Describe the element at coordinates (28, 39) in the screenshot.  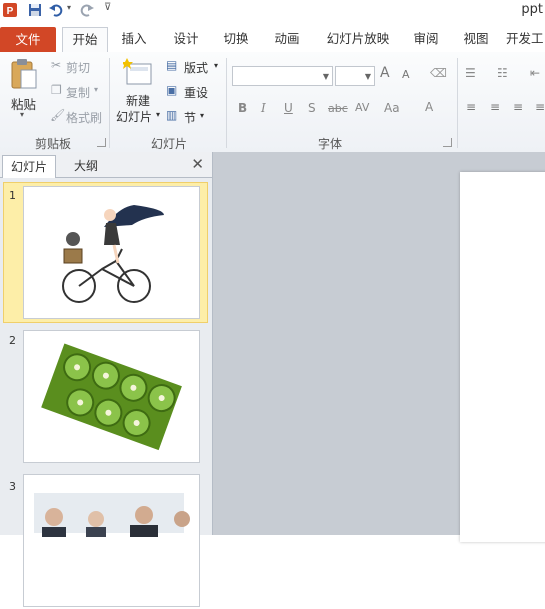
I see `tab-file: 文件` at that location.